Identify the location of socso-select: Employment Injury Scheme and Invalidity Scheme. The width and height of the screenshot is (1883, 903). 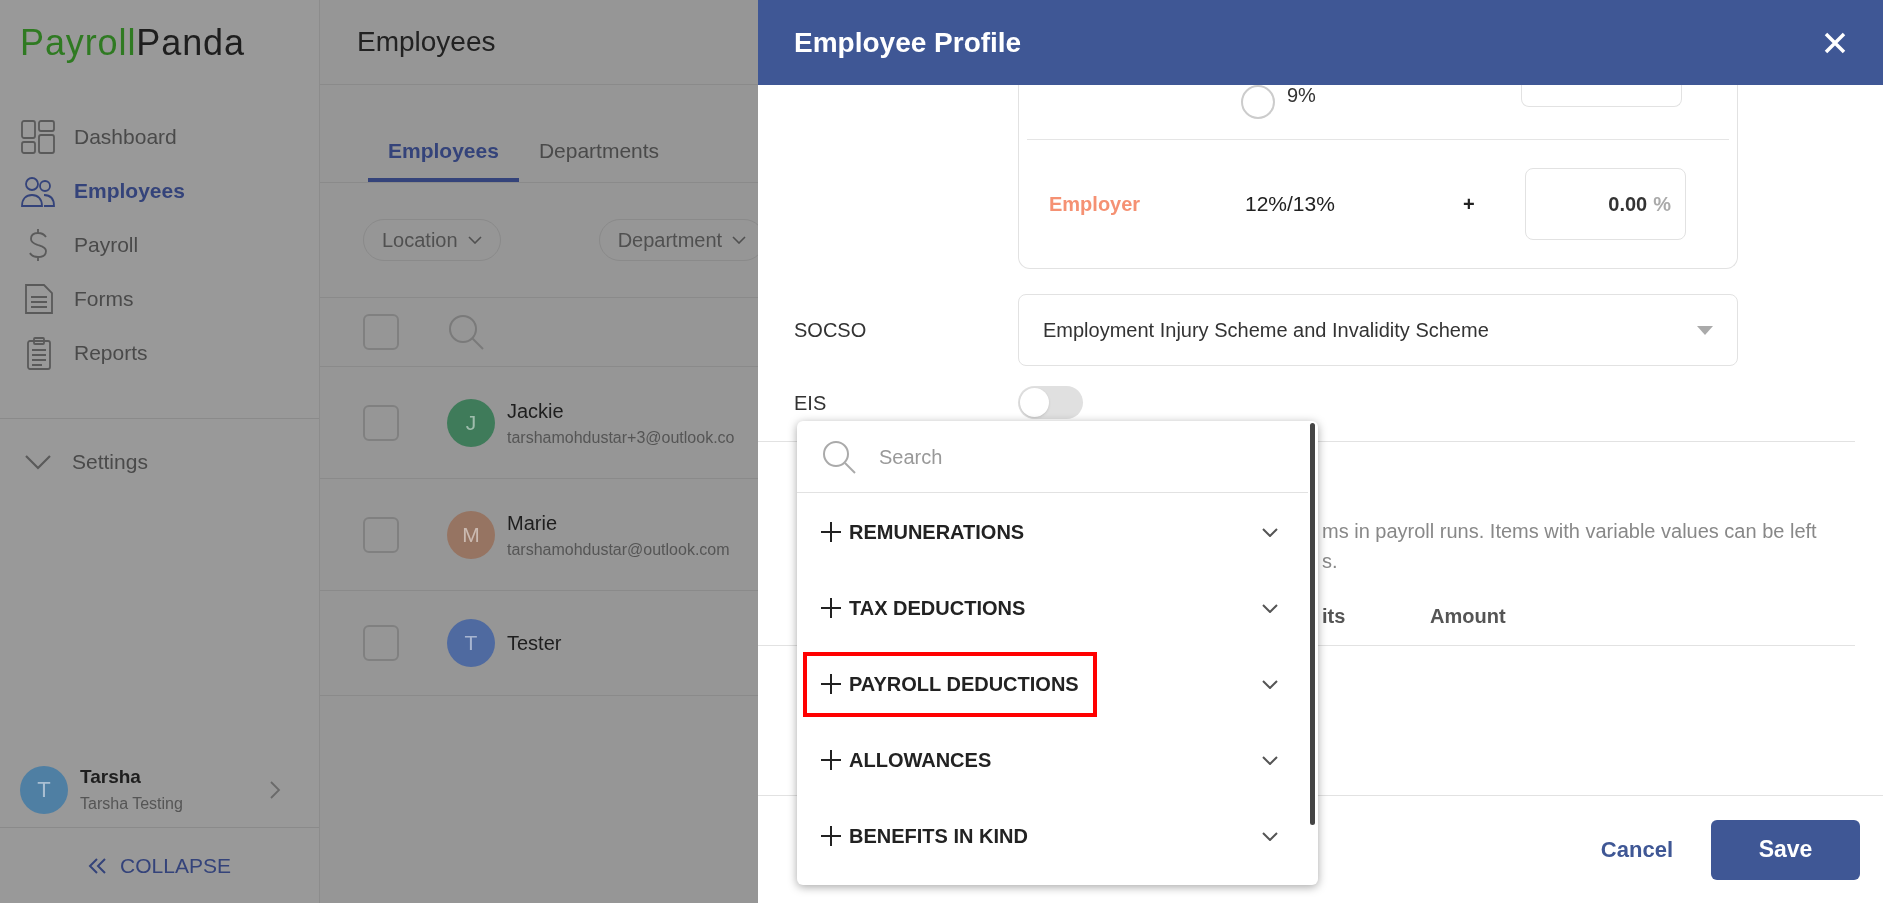
(1378, 330).